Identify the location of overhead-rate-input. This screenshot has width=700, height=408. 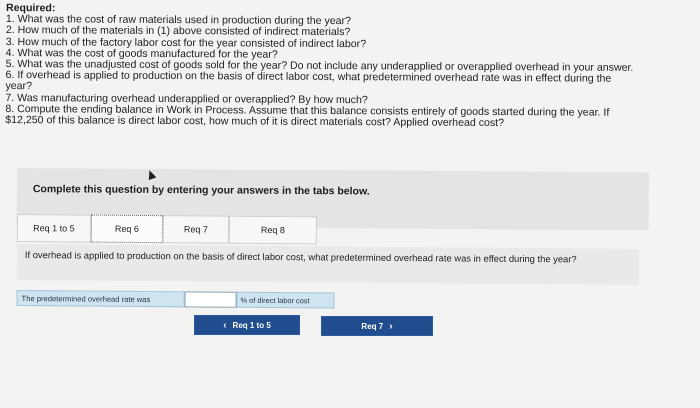
(210, 299).